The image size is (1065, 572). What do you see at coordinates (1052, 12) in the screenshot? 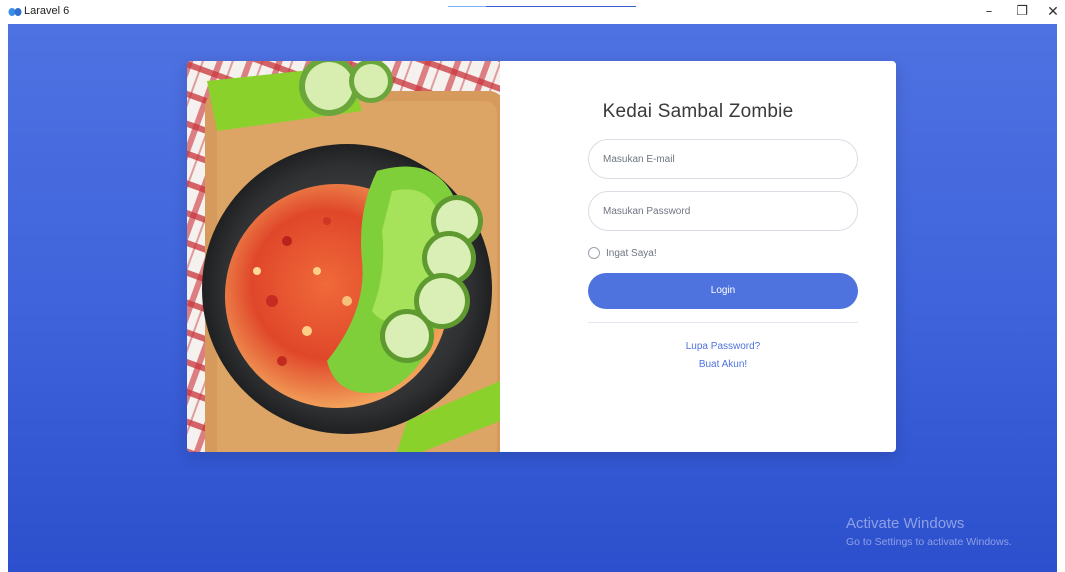
I see `close-button: ✕` at bounding box center [1052, 12].